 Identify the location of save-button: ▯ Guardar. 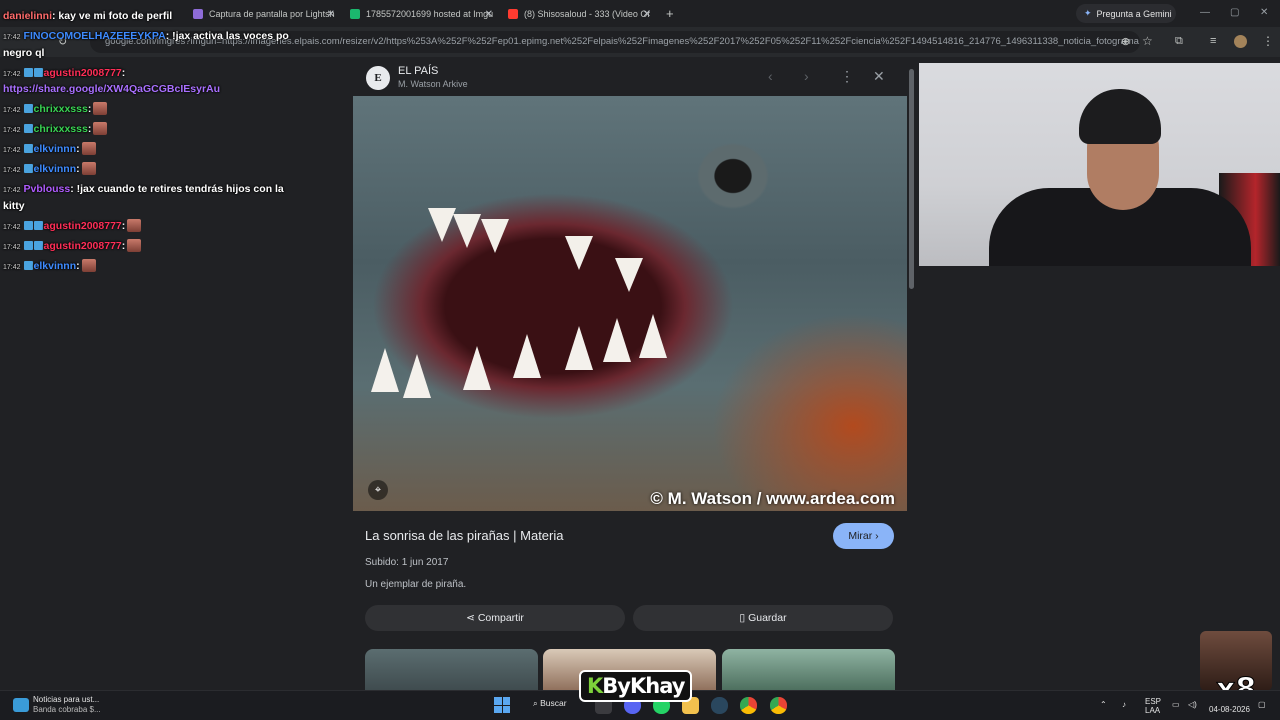
(763, 618).